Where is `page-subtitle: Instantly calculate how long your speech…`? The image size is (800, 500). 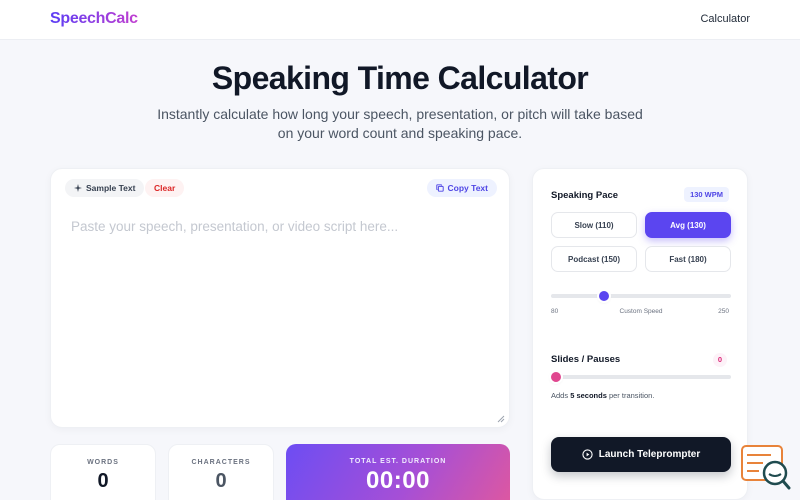 page-subtitle: Instantly calculate how long your speech… is located at coordinates (400, 123).